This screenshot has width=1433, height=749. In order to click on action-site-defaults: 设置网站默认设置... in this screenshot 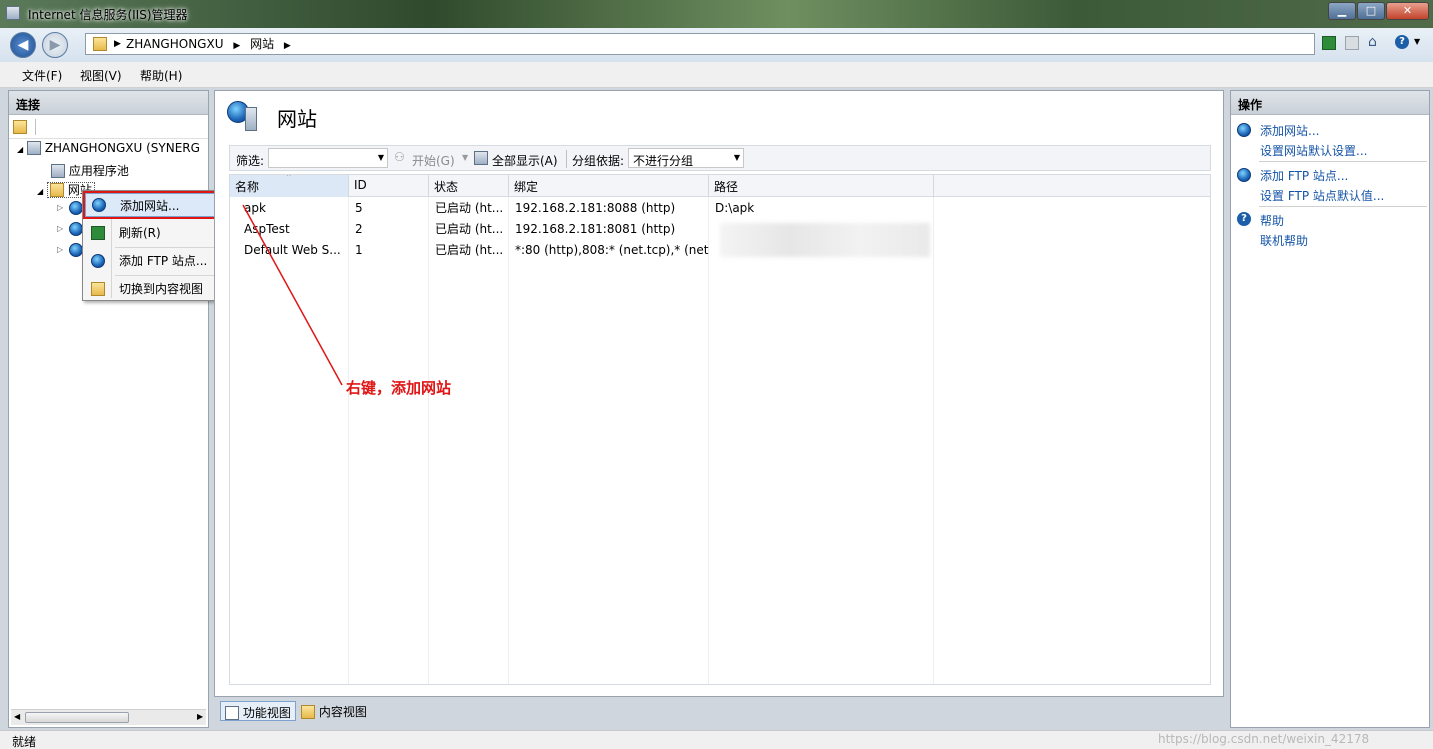, I will do `click(1313, 150)`.